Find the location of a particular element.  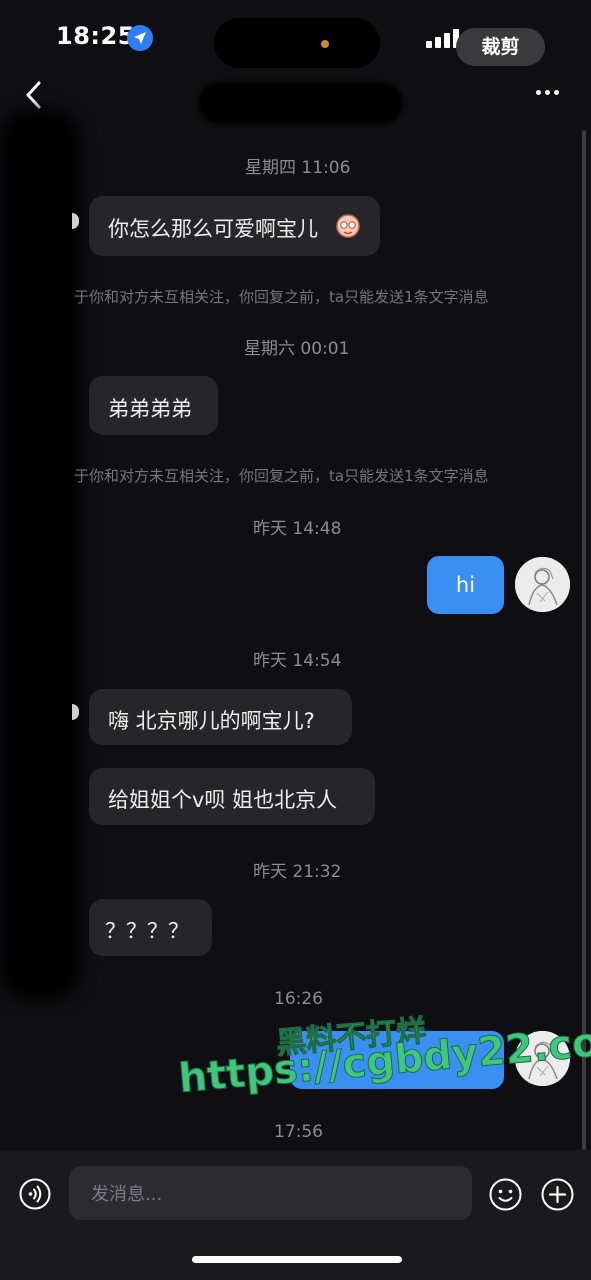

incoming-message: ？？？？ is located at coordinates (150, 927).